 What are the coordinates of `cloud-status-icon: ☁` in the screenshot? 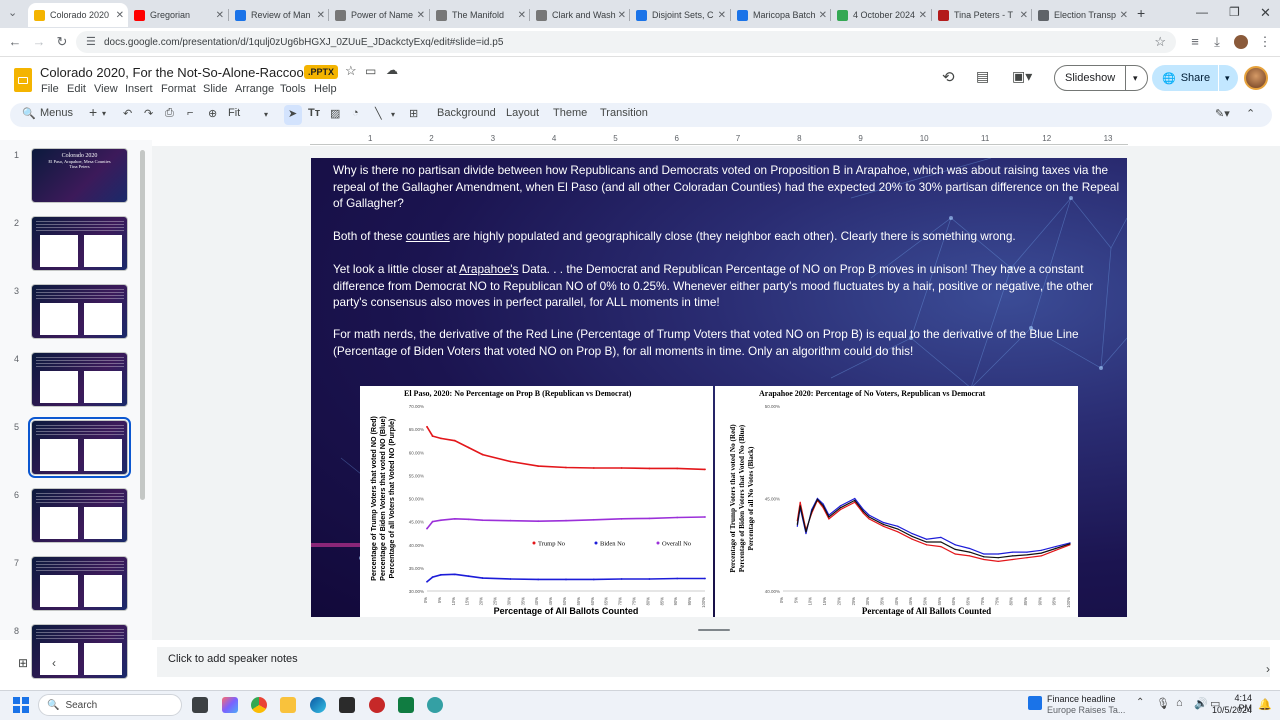 It's located at (392, 70).